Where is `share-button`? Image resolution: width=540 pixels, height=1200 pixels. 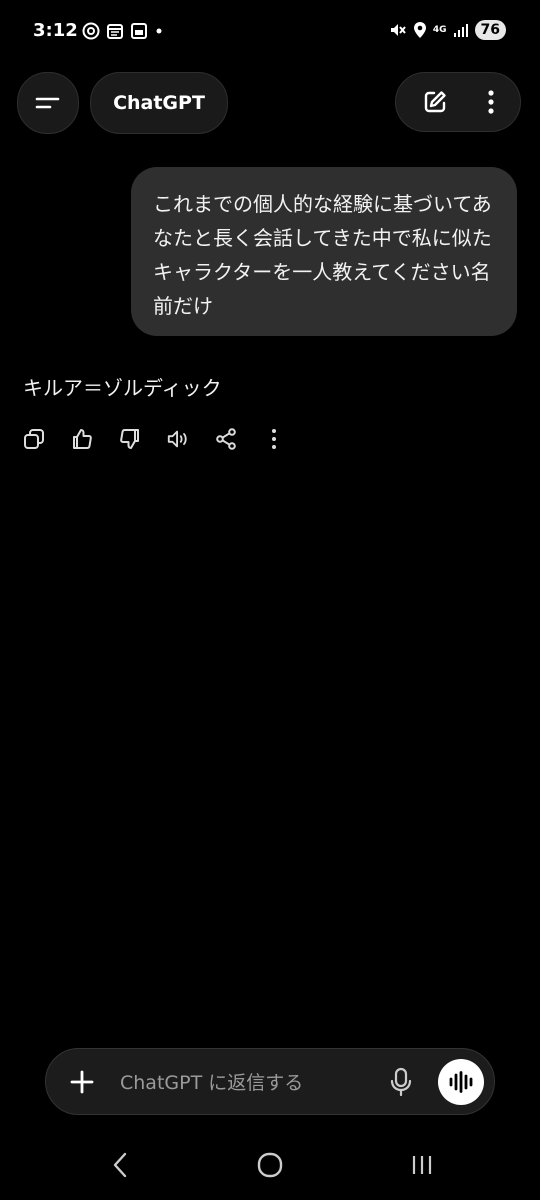 share-button is located at coordinates (226, 439).